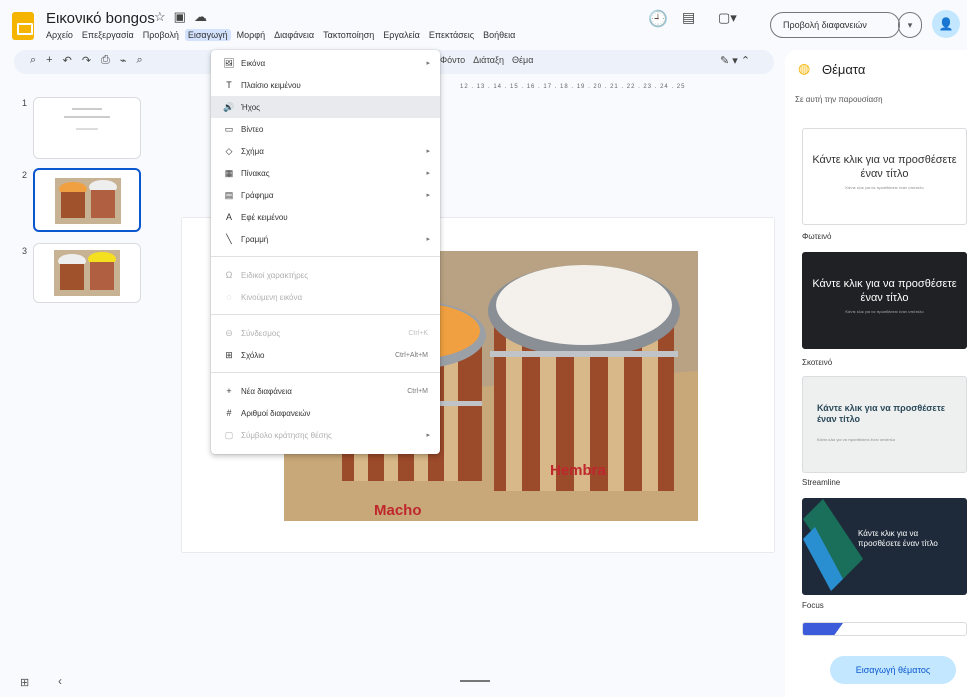 The image size is (967, 697). What do you see at coordinates (229, 238) in the screenshot?
I see `line-icon: ╲` at bounding box center [229, 238].